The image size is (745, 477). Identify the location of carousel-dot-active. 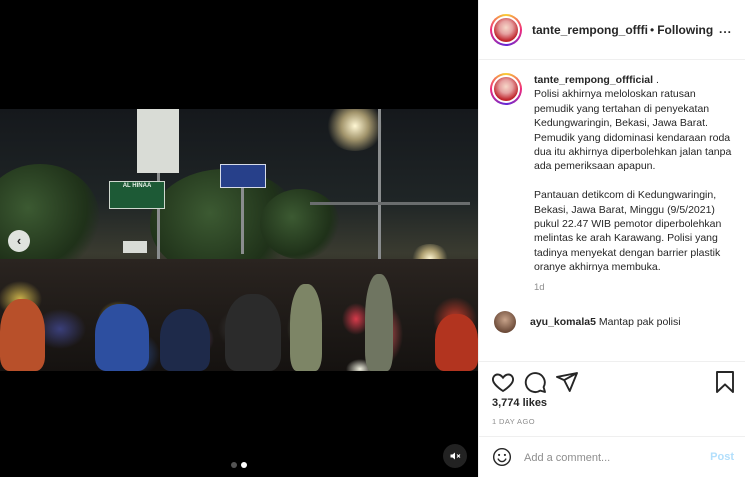
(244, 465).